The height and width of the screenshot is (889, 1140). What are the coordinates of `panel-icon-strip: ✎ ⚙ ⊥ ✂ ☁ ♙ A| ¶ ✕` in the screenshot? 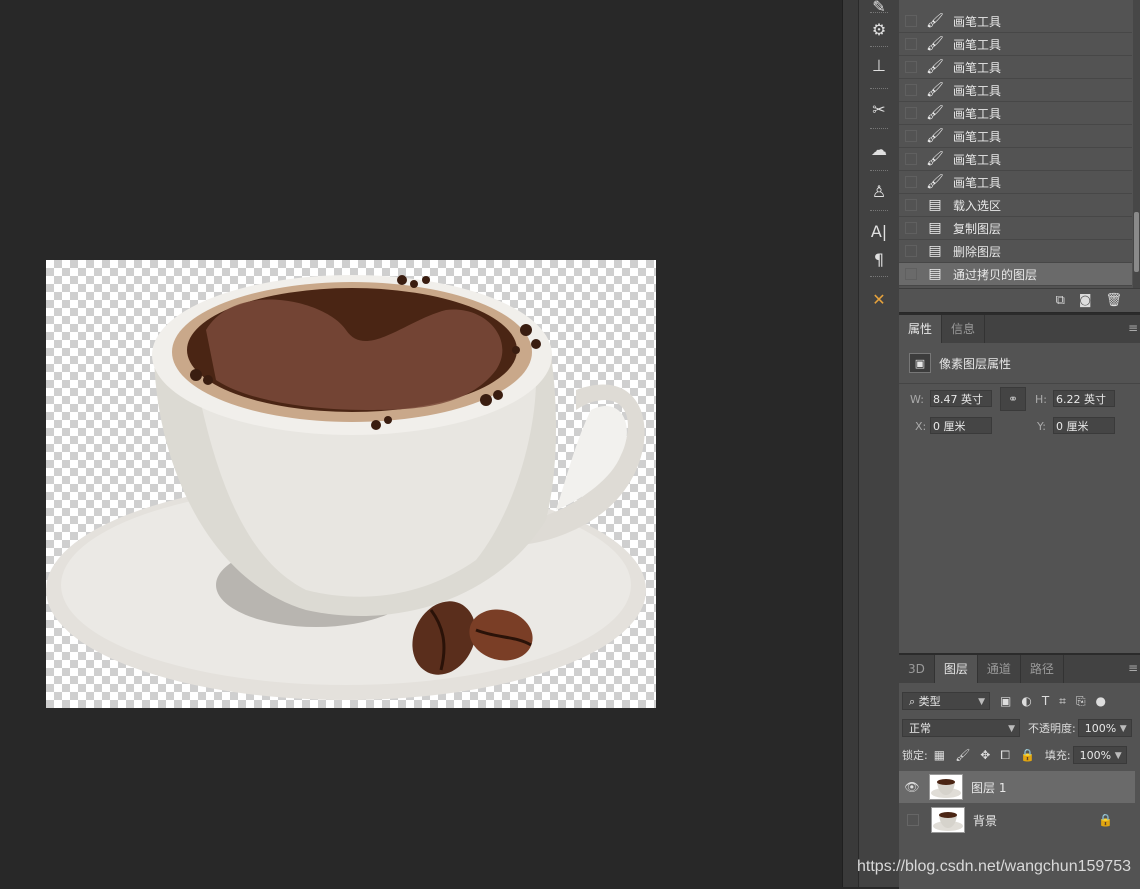 It's located at (879, 443).